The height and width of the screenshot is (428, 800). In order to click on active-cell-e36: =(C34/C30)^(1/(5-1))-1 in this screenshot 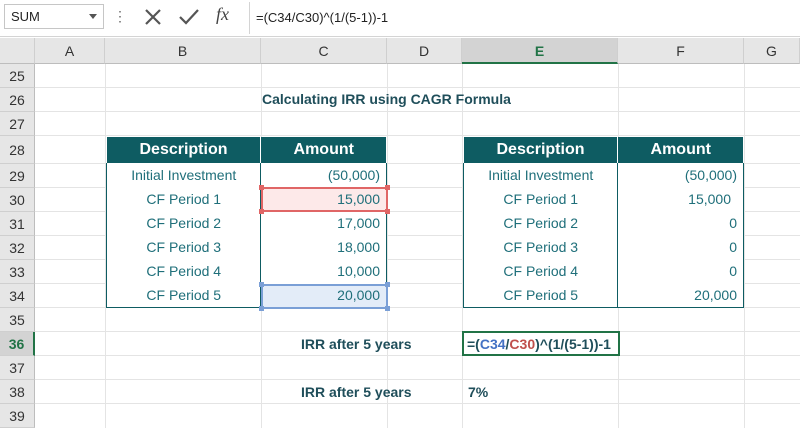, I will do `click(541, 343)`.